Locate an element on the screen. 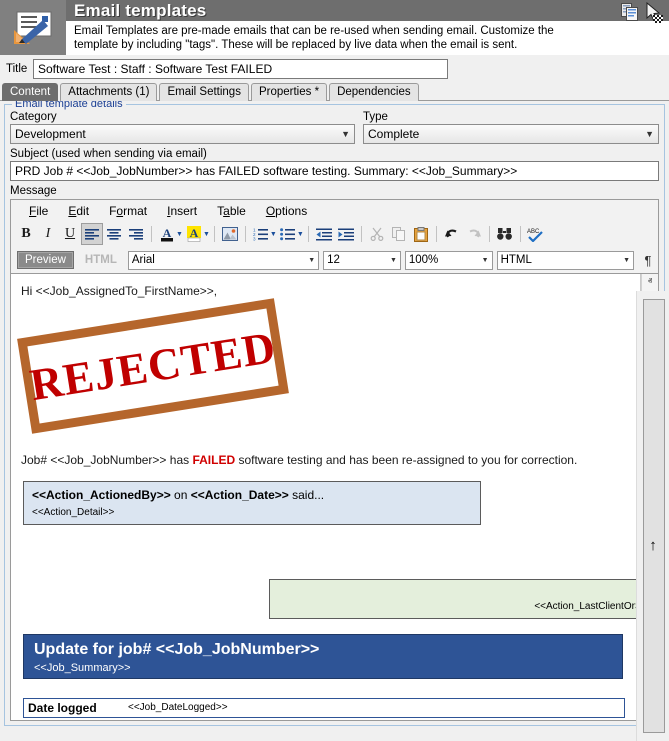 This screenshot has width=669, height=741. title-input is located at coordinates (240, 69).